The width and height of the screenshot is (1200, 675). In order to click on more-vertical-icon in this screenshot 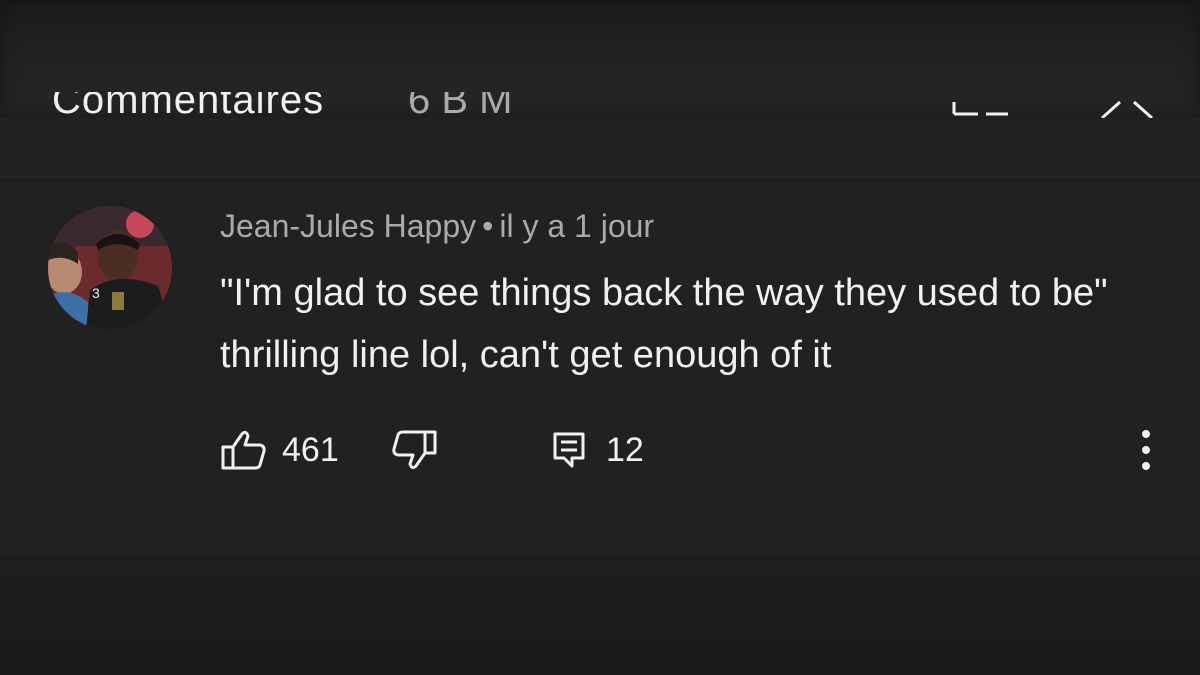, I will do `click(1146, 450)`.